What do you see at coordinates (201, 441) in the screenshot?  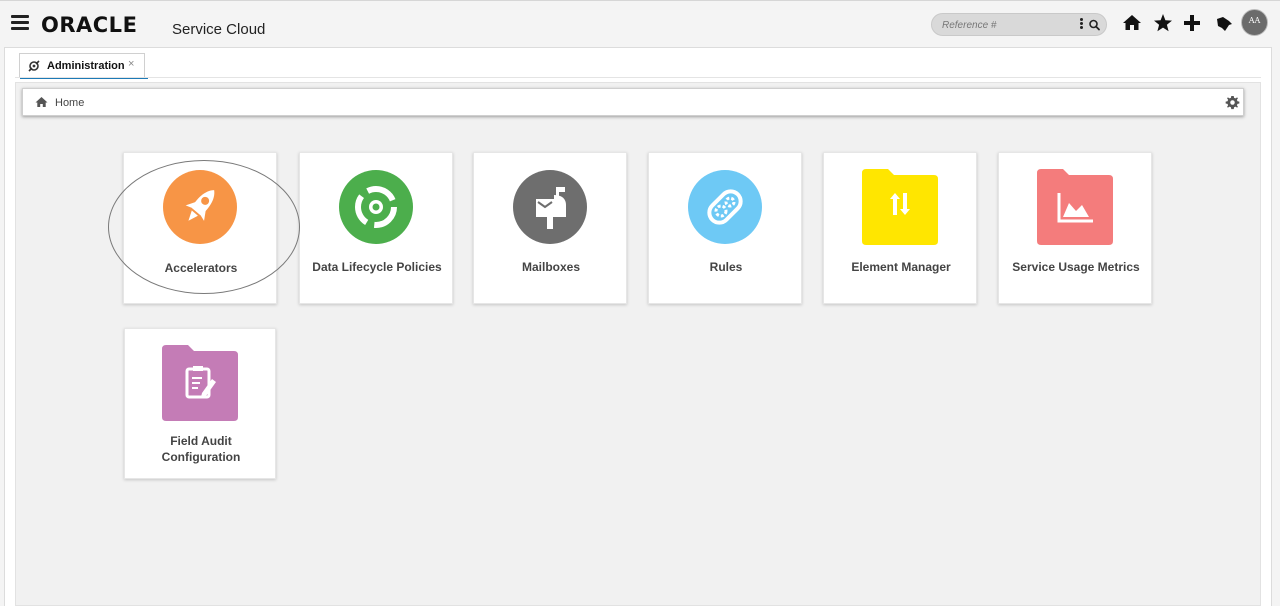 I see `card-label-line1: Field Audit` at bounding box center [201, 441].